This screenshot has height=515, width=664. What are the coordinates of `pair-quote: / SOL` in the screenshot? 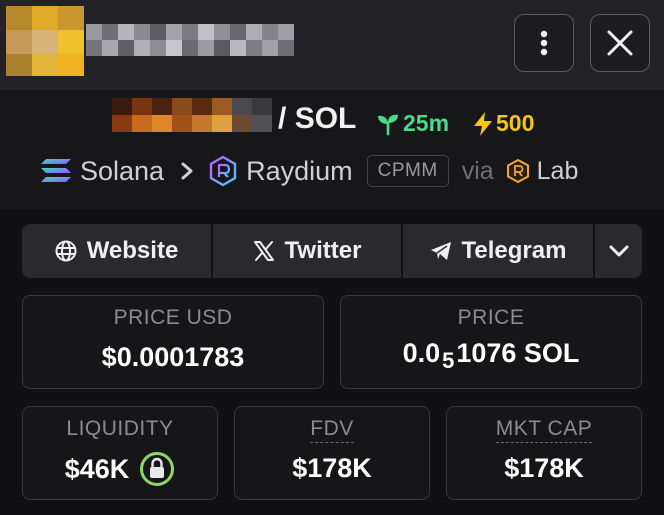 It's located at (317, 119).